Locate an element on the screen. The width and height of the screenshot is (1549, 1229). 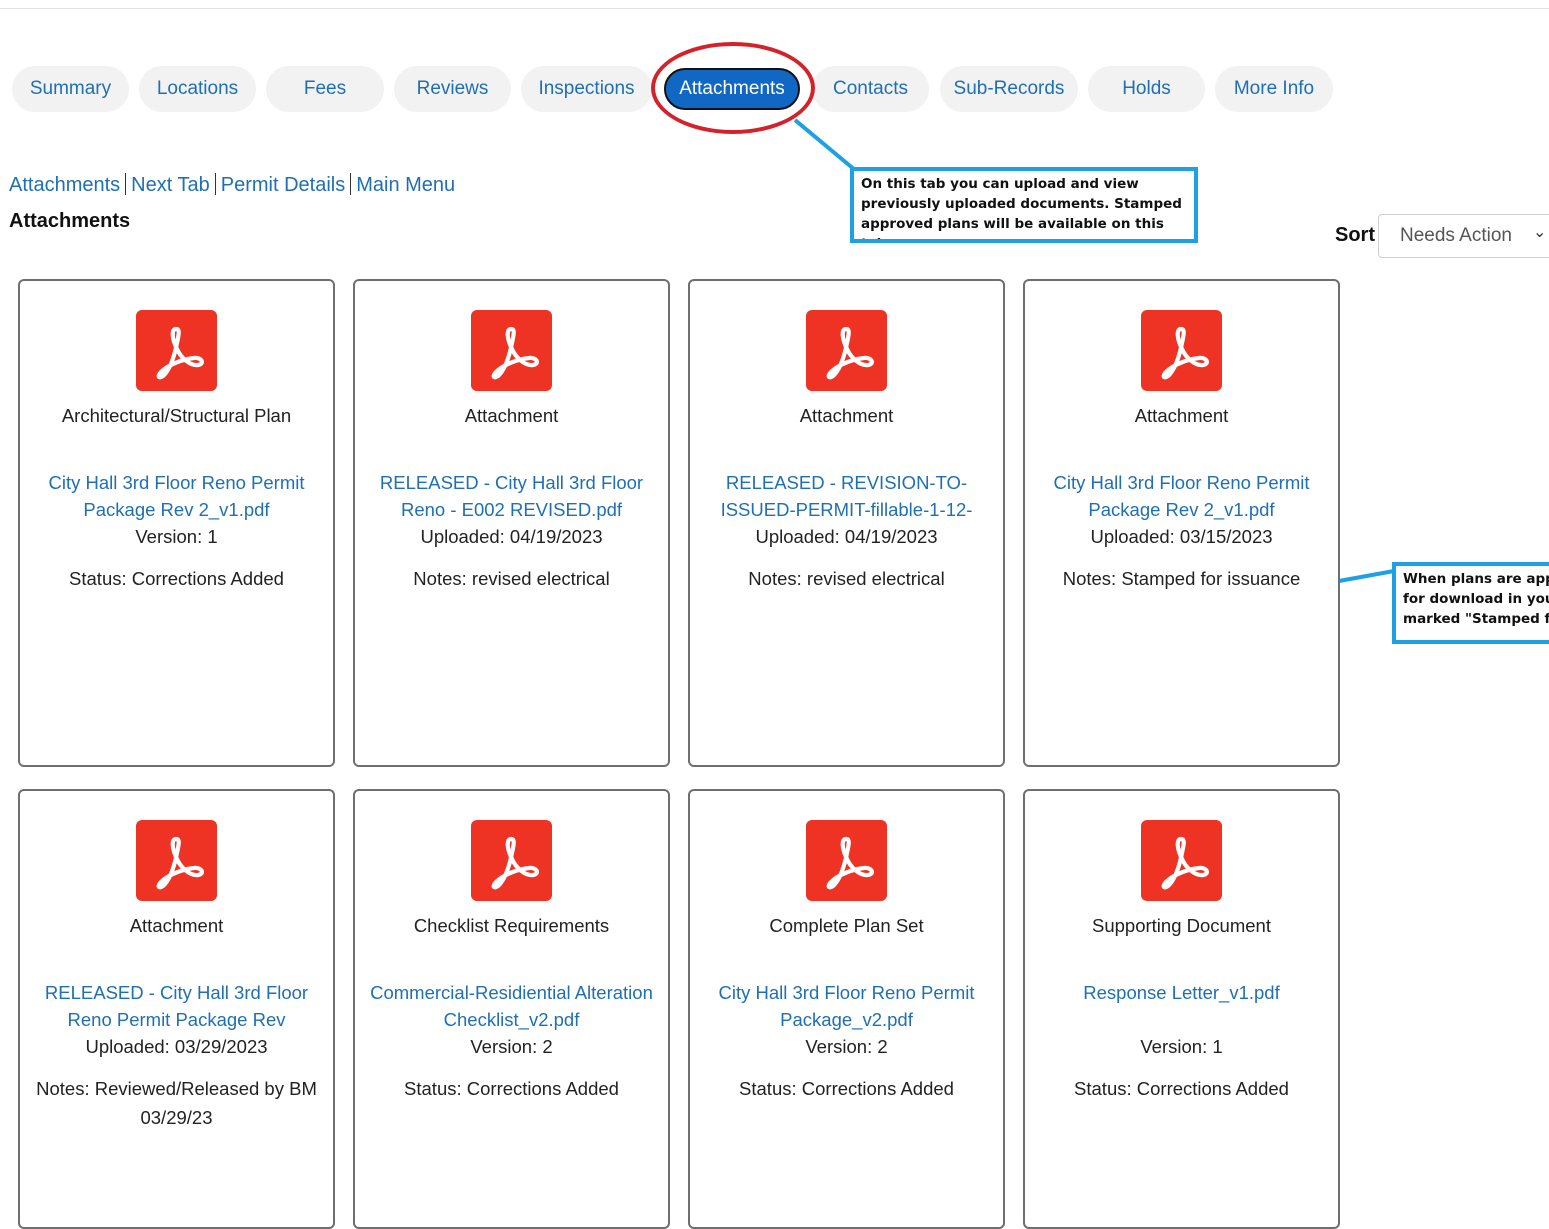
breadcrumb-next-tab: Next Tab is located at coordinates (170, 185).